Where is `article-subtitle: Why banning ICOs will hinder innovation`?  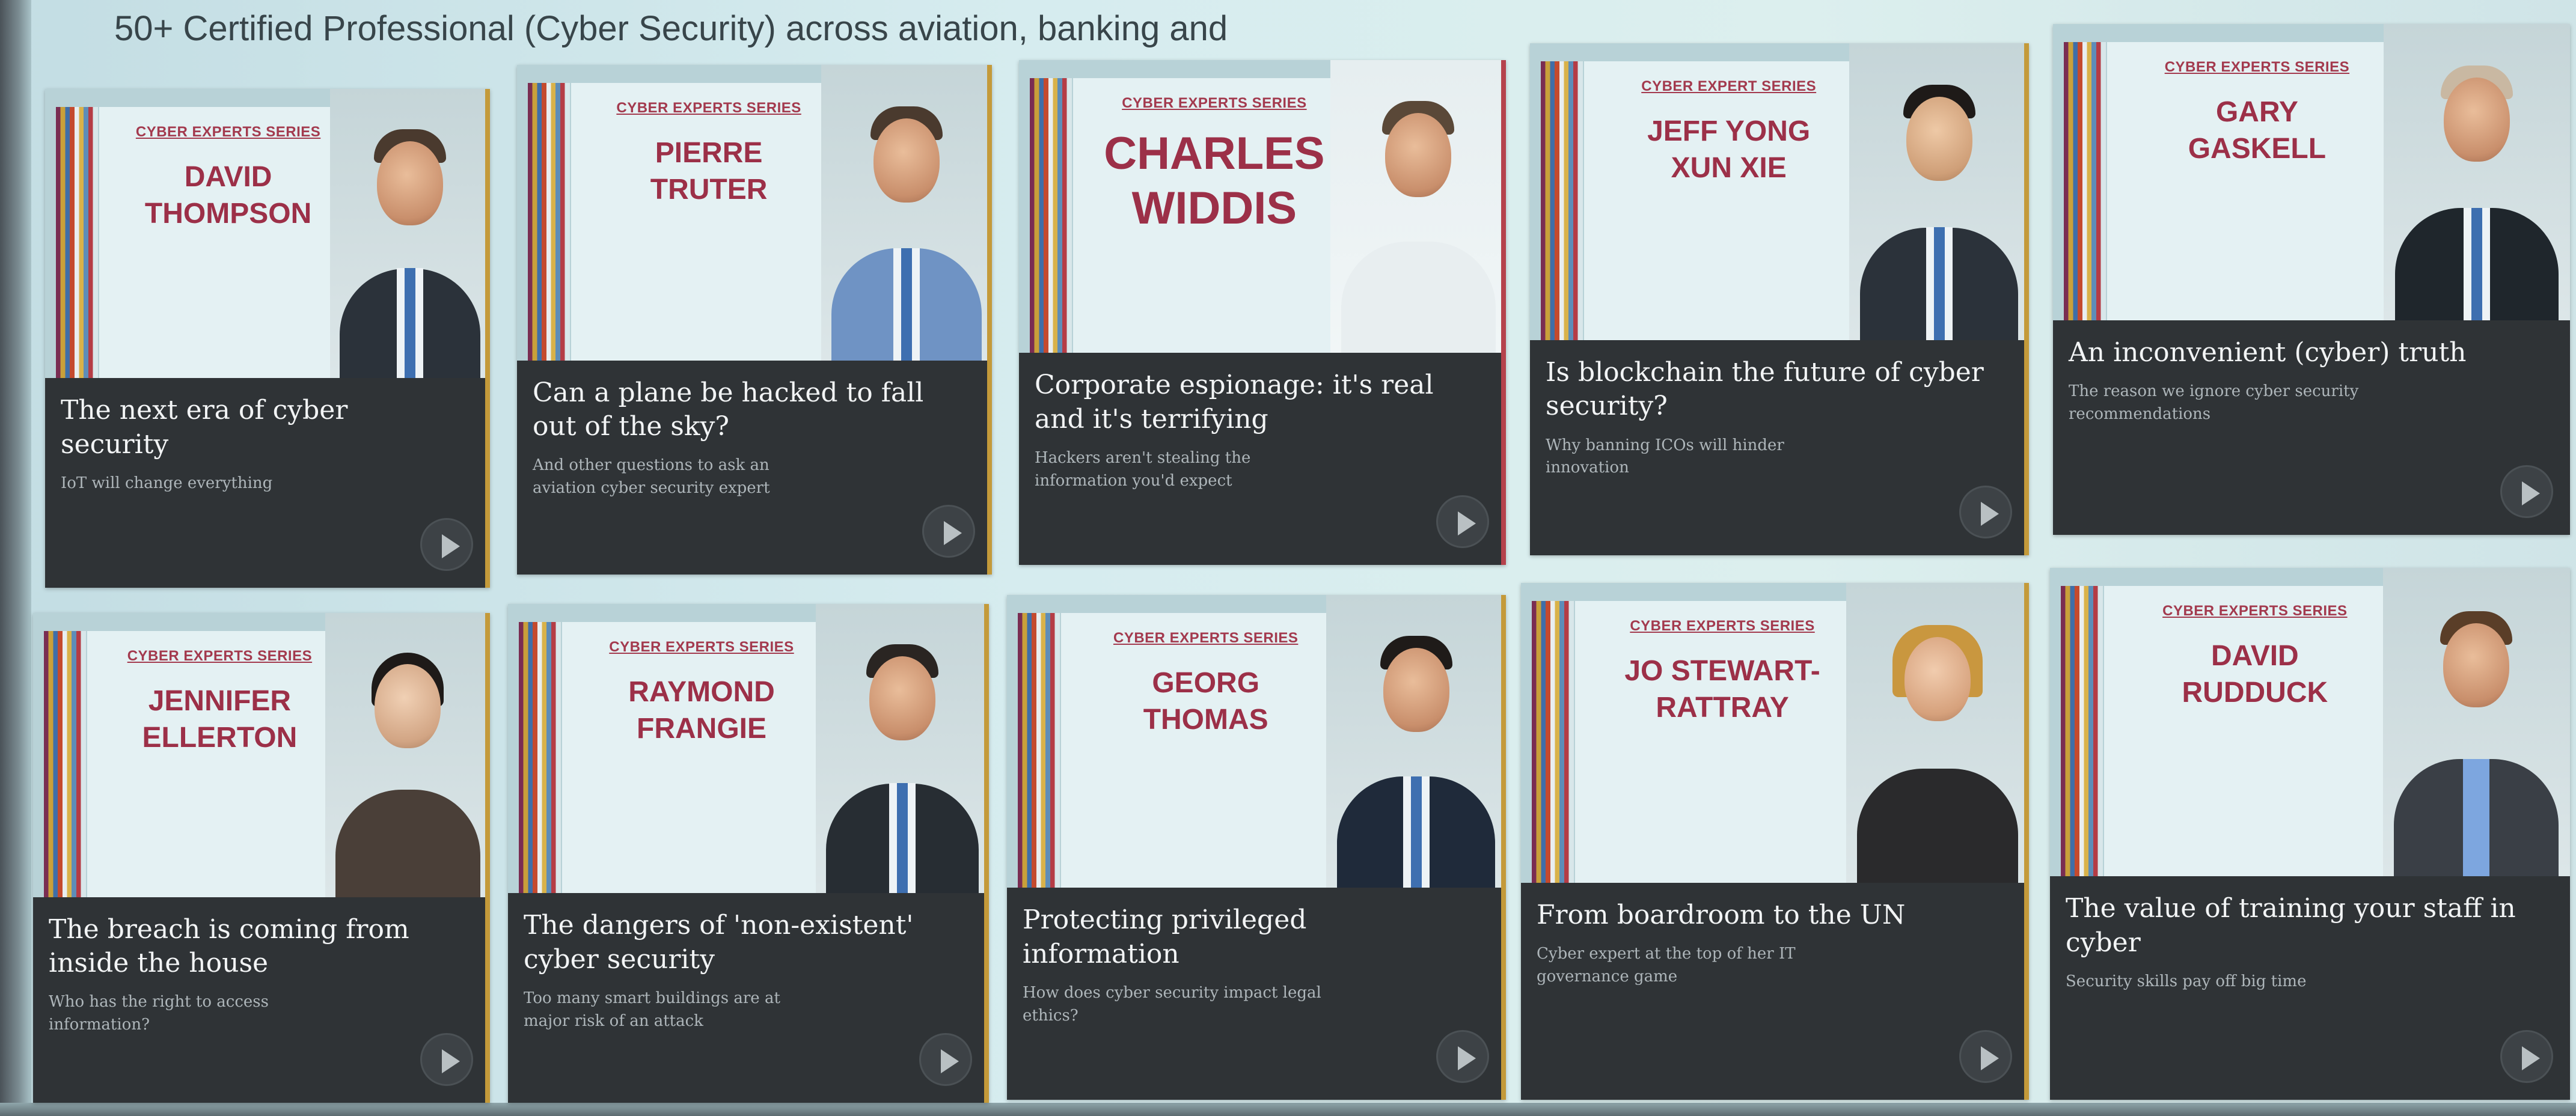
article-subtitle: Why banning ICOs will hinder innovation is located at coordinates (1665, 456).